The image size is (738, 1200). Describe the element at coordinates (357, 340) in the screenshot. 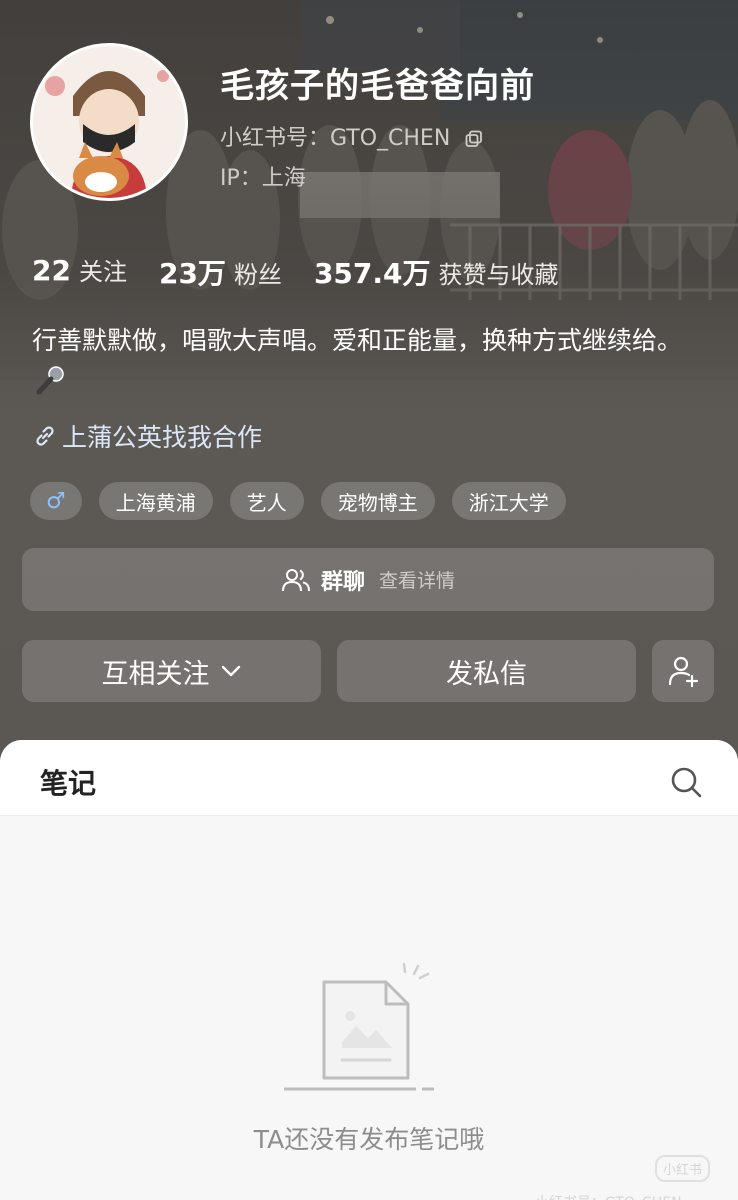

I see `bio-text: 行善默默做，唱歌大声唱。爱和正能量，换种方式继续给。` at that location.